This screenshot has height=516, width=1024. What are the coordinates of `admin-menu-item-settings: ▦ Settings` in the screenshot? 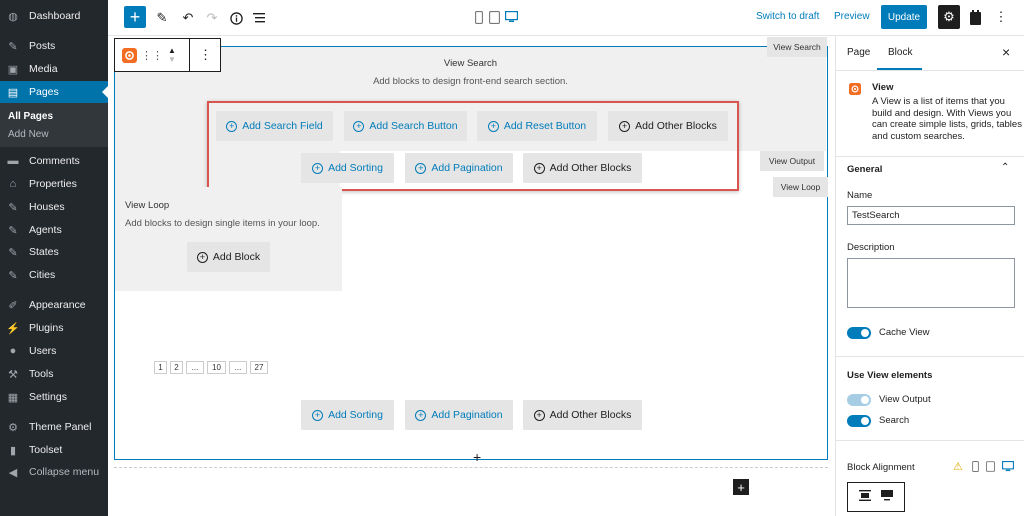 It's located at (54, 397).